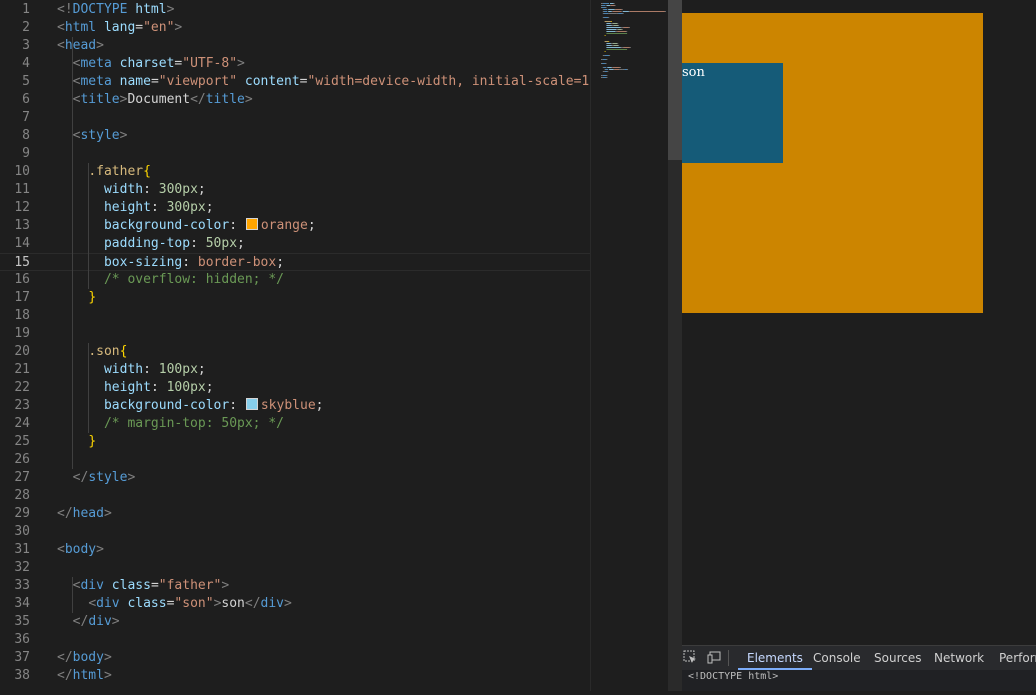  Describe the element at coordinates (295, 46) in the screenshot. I see `code-line: 3 <head>` at that location.